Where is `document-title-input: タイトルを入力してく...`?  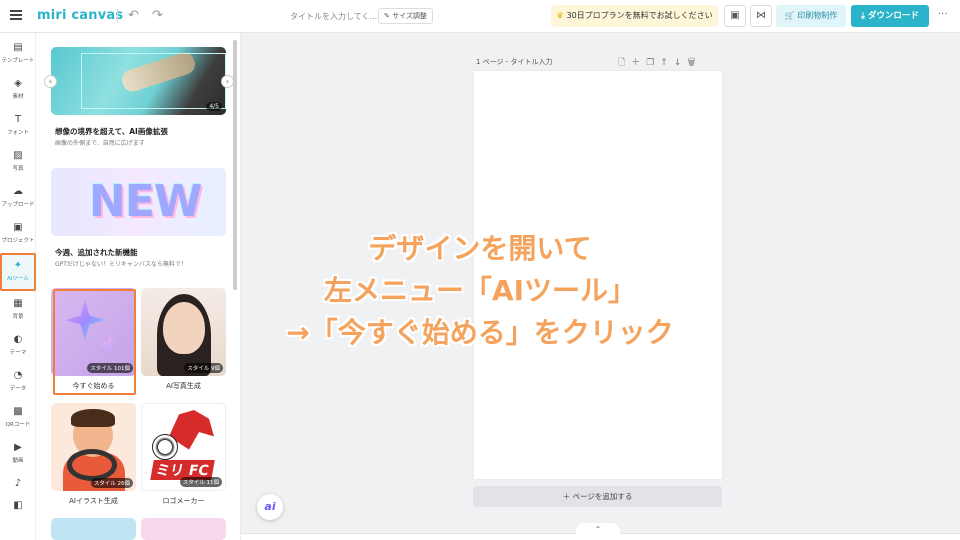 document-title-input: タイトルを入力してく... is located at coordinates (333, 16).